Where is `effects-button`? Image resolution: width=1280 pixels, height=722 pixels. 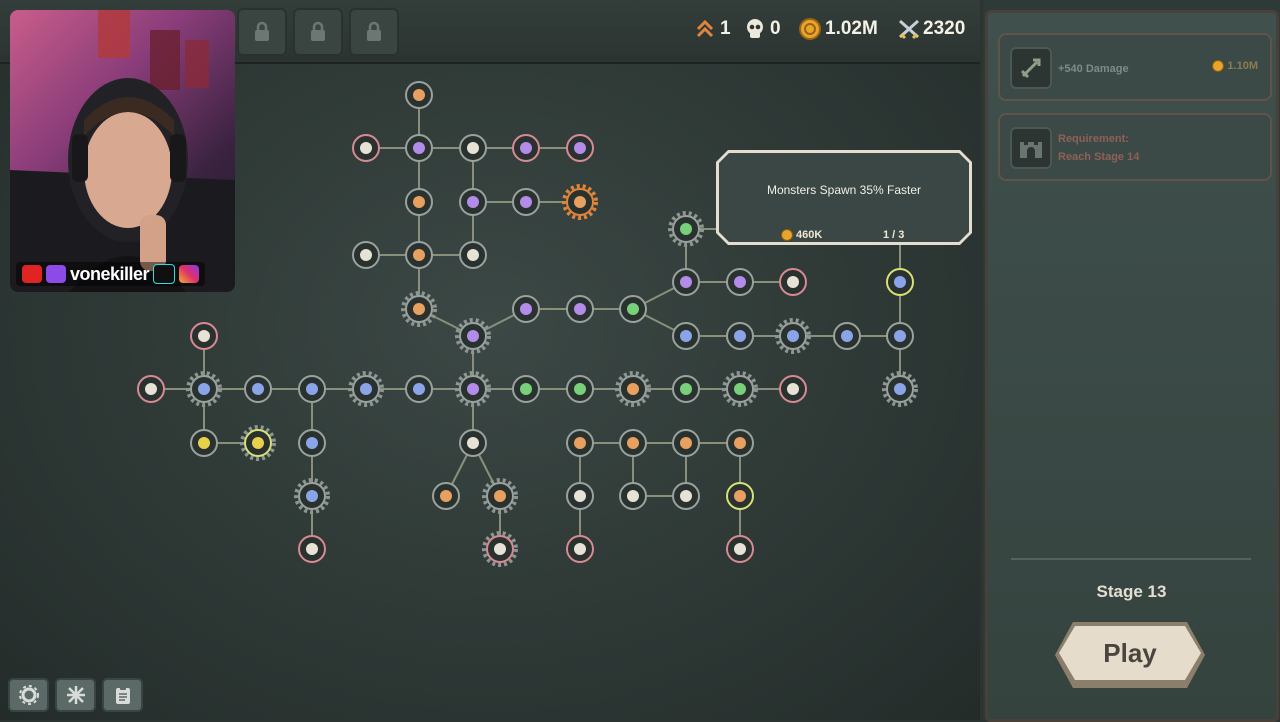
effects-button is located at coordinates (75, 695).